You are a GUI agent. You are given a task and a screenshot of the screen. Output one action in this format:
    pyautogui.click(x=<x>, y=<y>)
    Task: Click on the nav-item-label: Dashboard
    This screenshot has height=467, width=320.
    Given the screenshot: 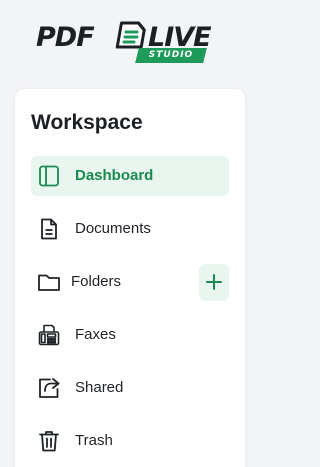 What is the action you would take?
    pyautogui.click(x=114, y=175)
    